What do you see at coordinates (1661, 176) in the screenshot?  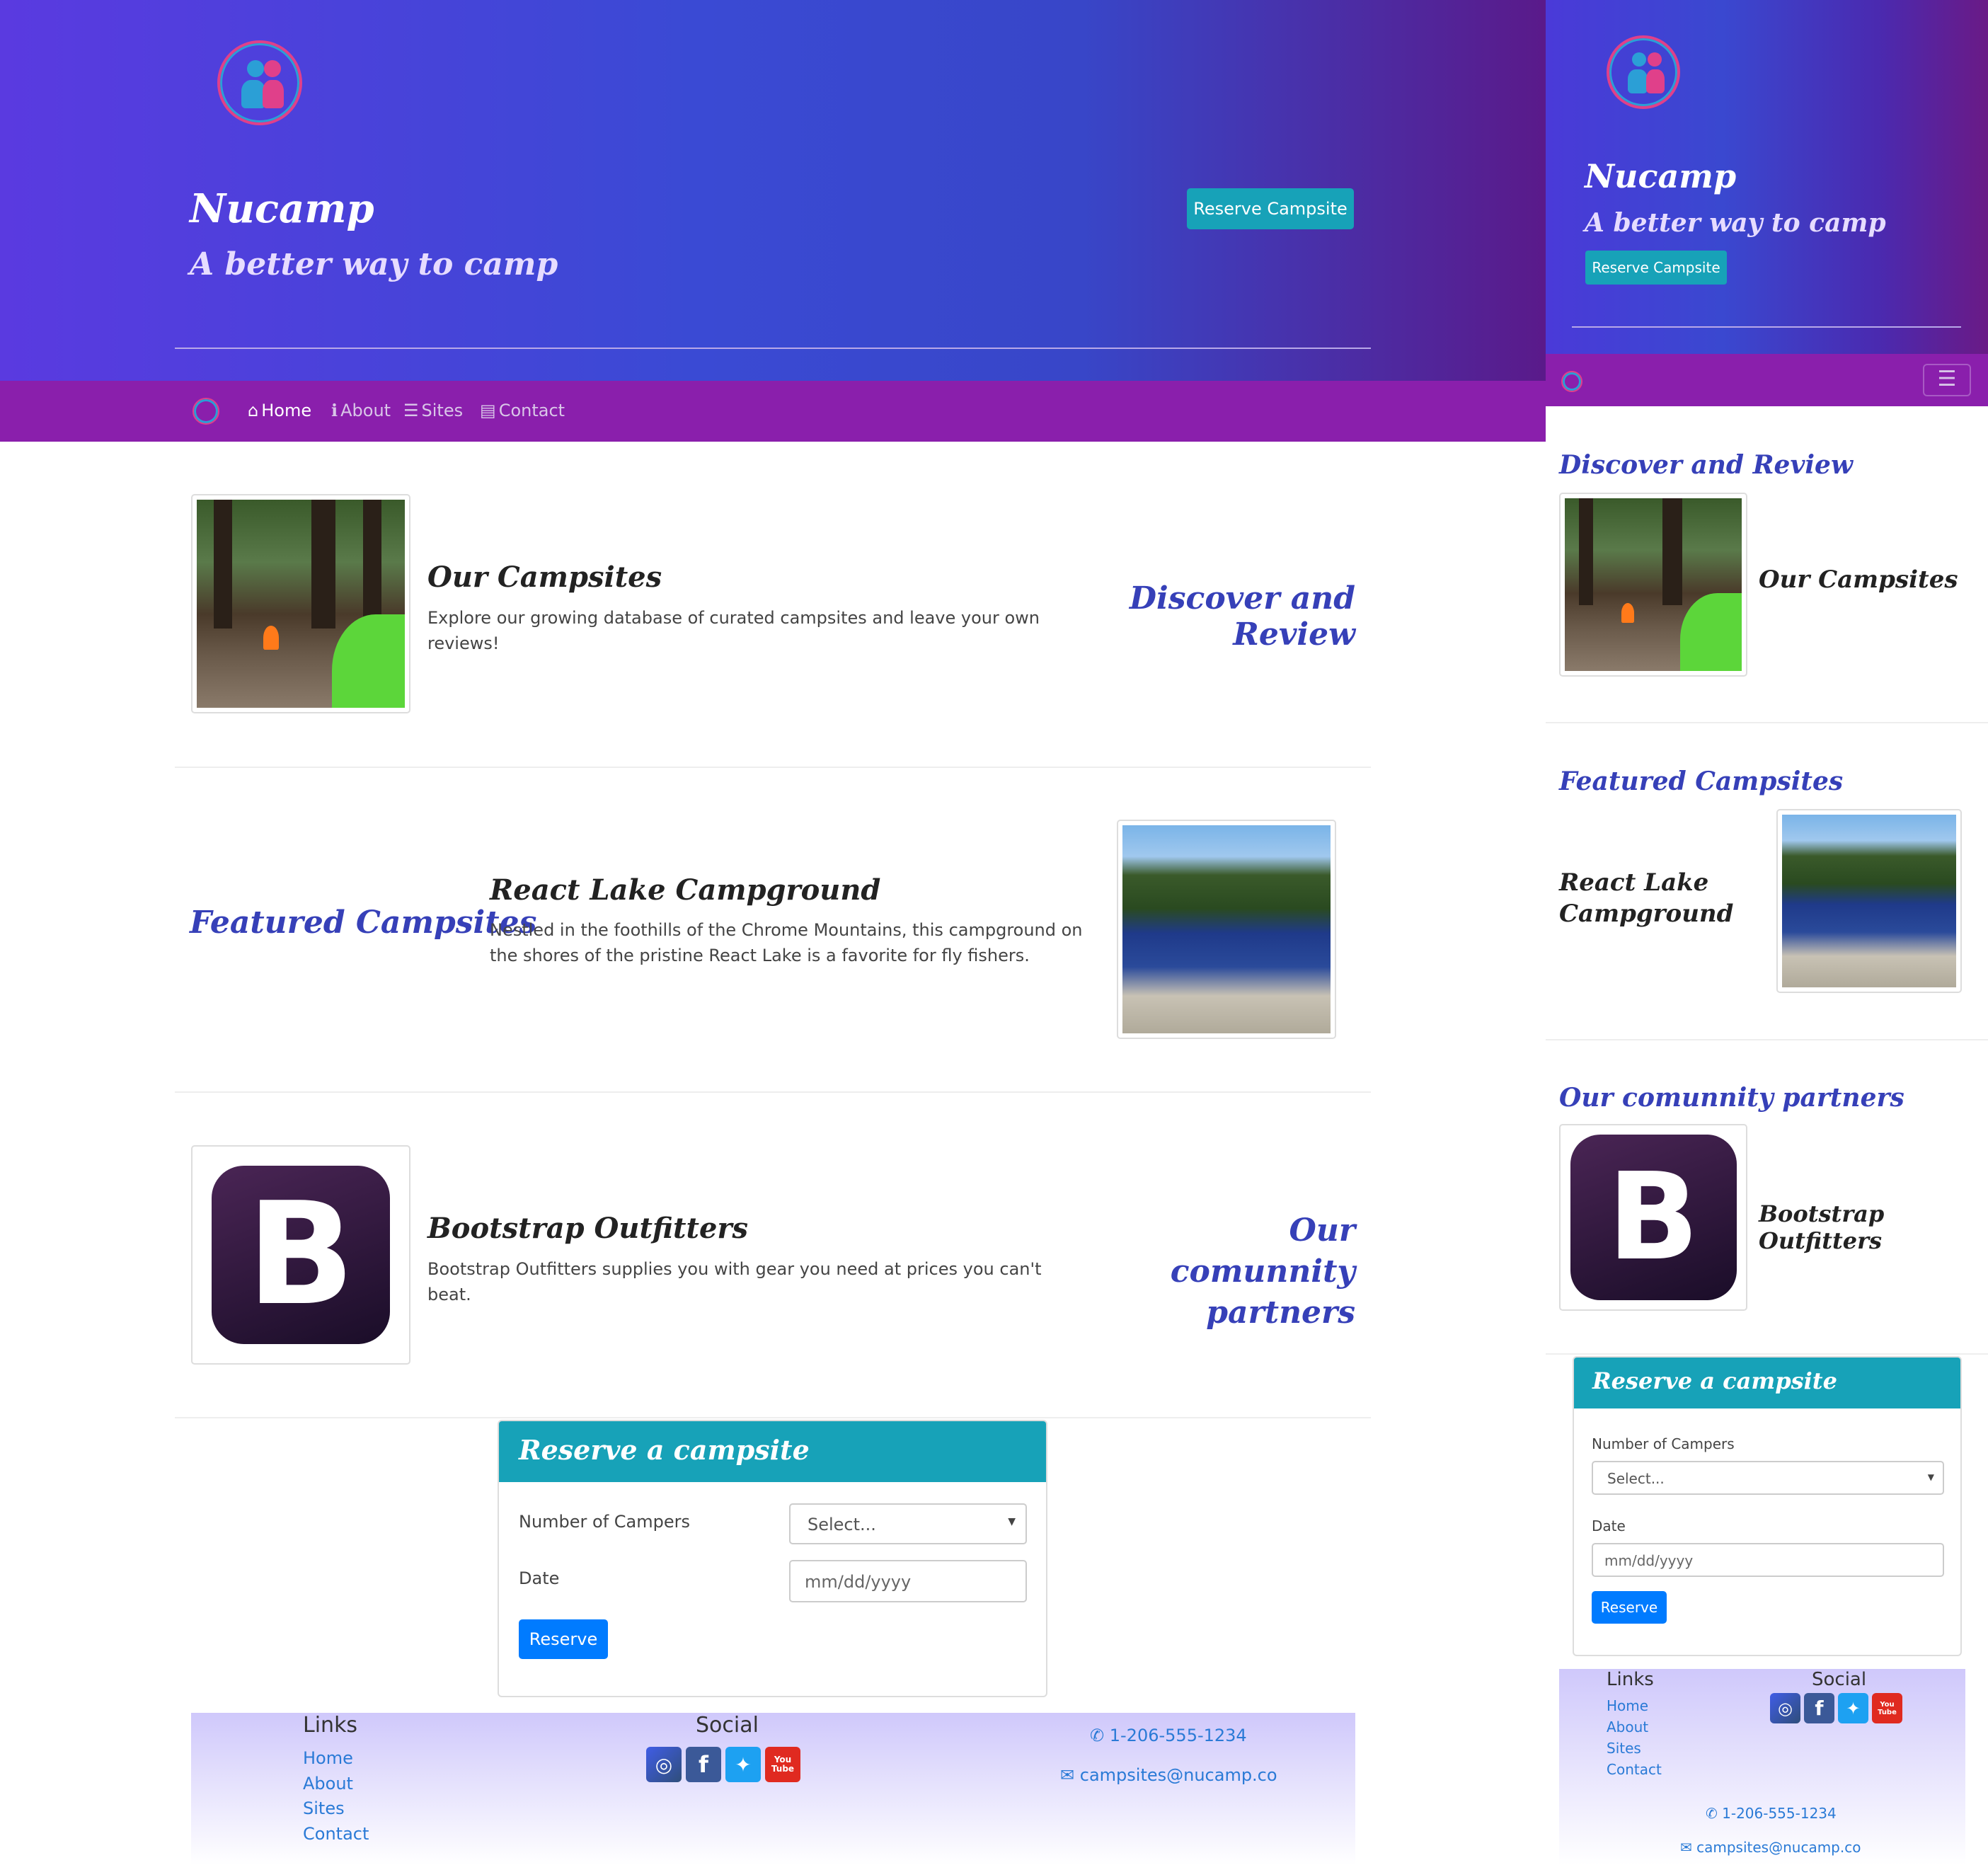 I see `mobile-brand-title: Nucamp` at bounding box center [1661, 176].